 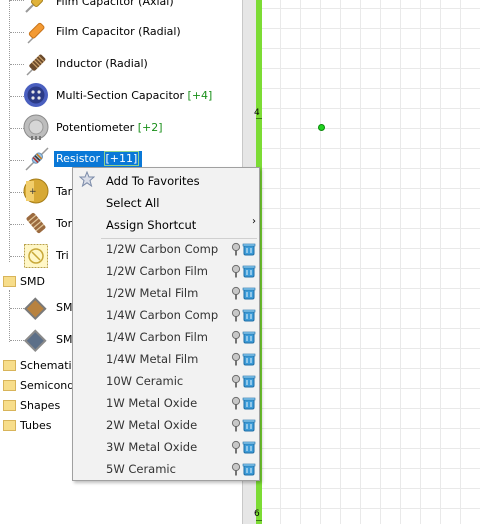 What do you see at coordinates (257, 113) in the screenshot?
I see `ruler-label: 4` at bounding box center [257, 113].